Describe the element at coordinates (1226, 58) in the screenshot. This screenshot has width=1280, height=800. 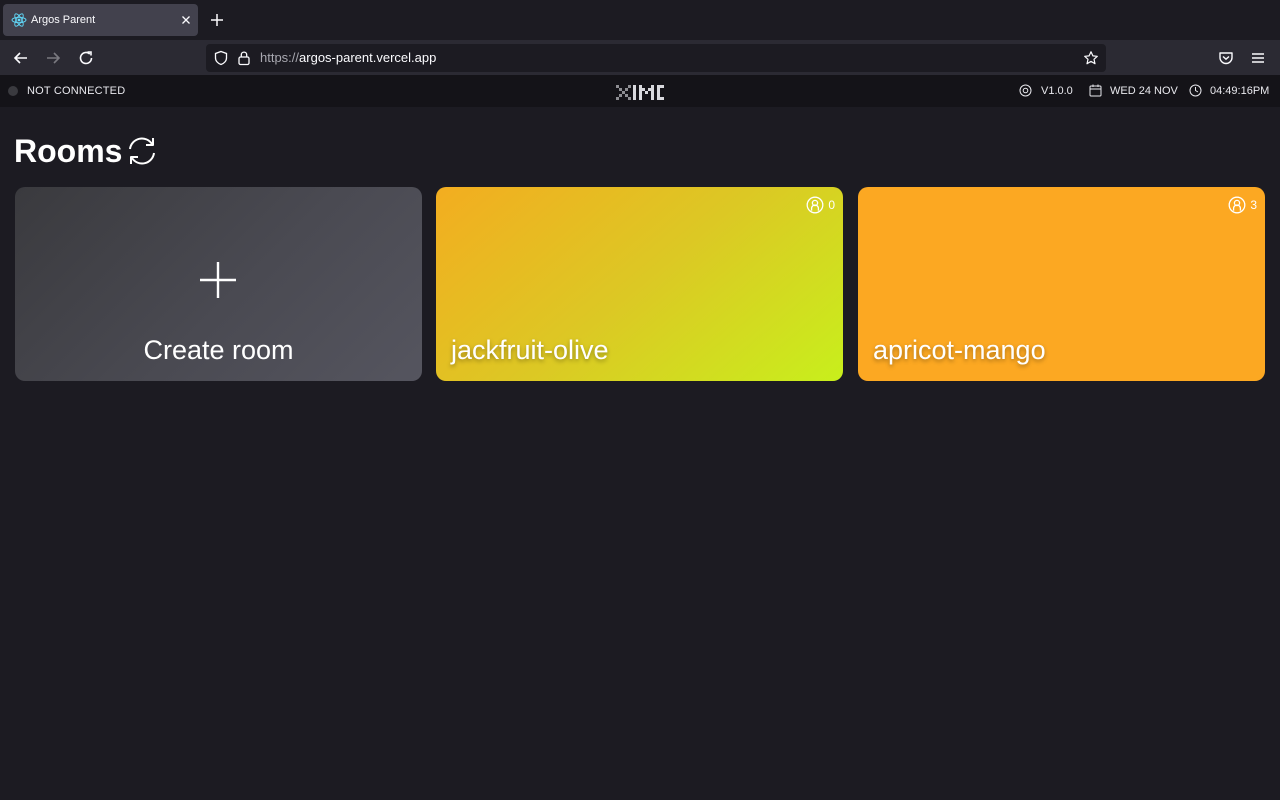
I see `pocket-icon` at that location.